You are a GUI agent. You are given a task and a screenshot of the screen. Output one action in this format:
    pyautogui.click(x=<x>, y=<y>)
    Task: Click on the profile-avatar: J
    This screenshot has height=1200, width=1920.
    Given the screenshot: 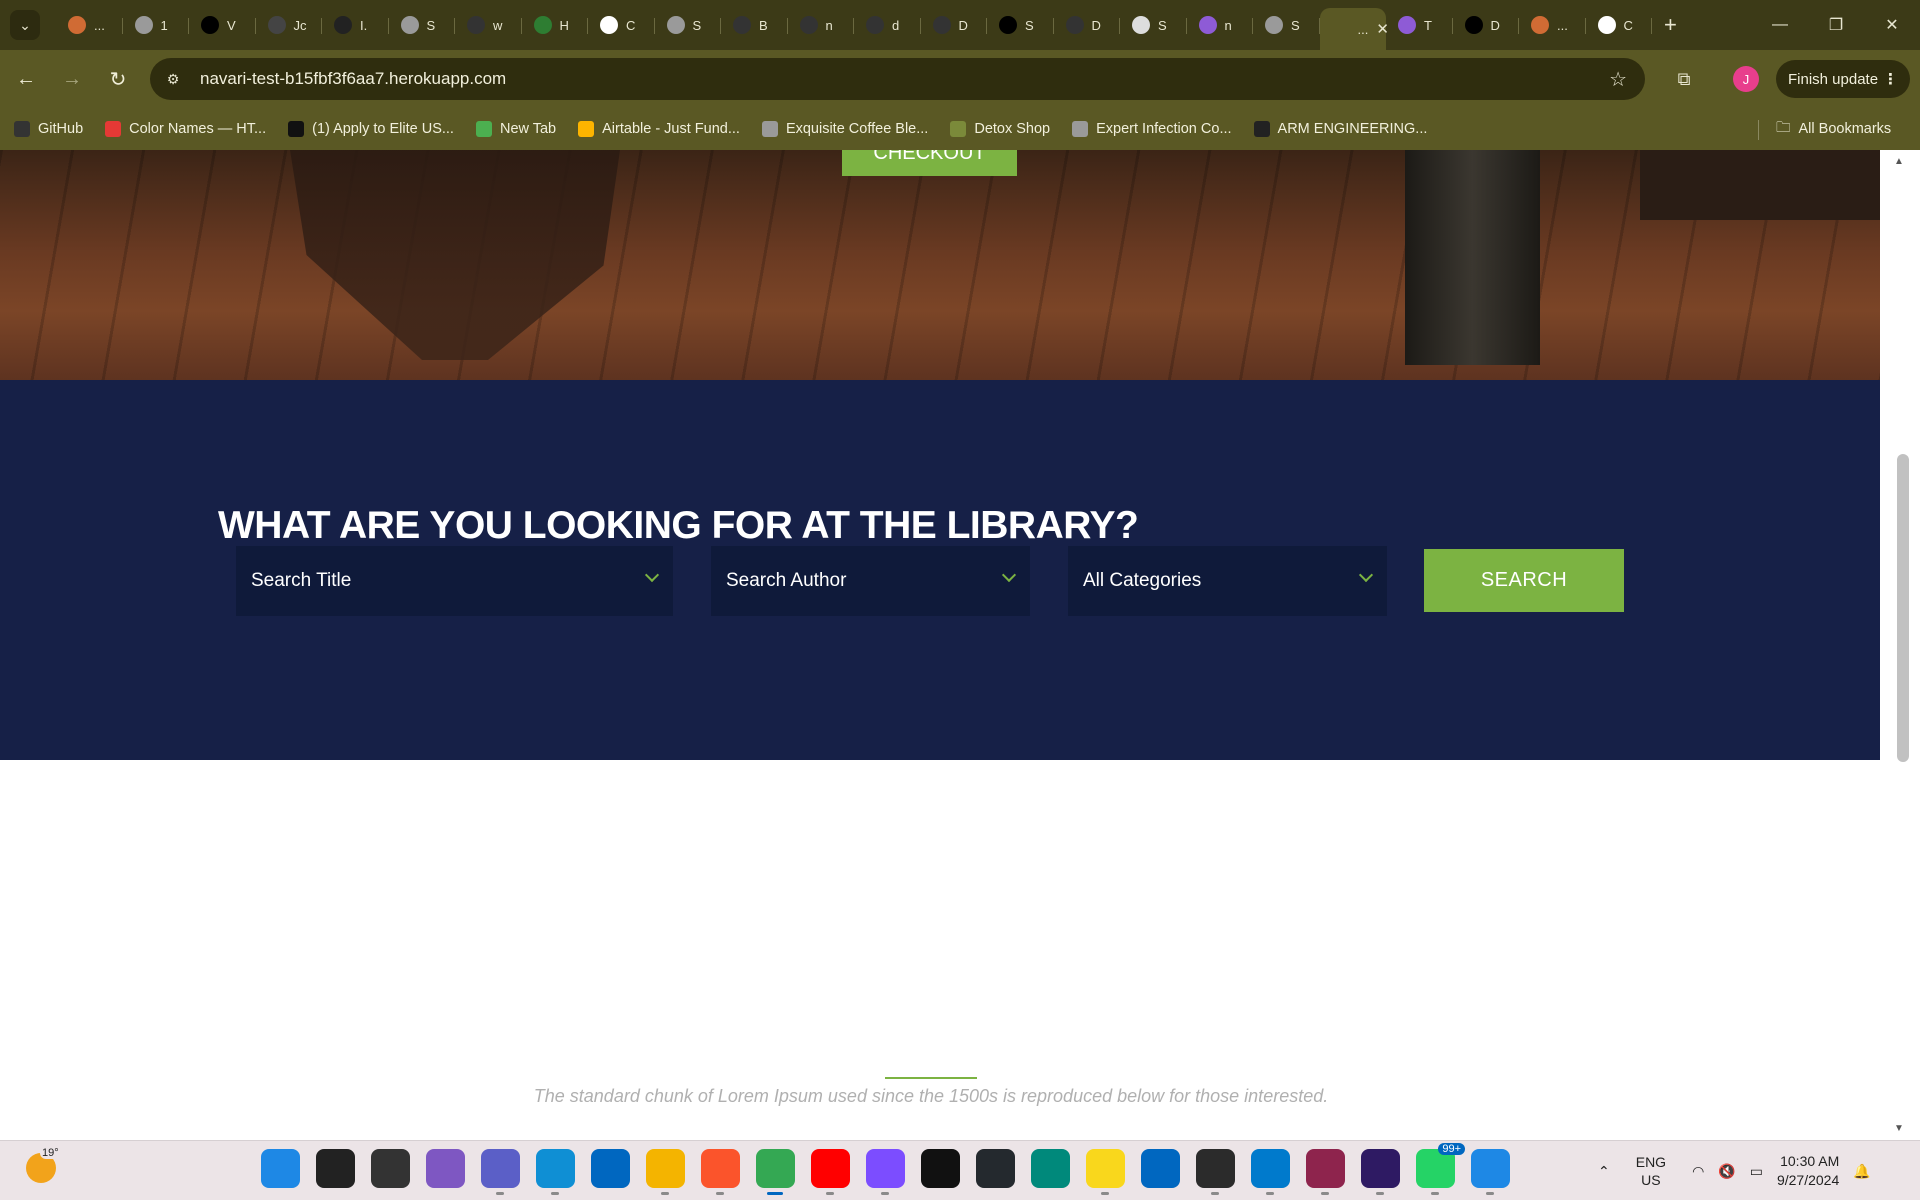 What is the action you would take?
    pyautogui.click(x=1746, y=79)
    